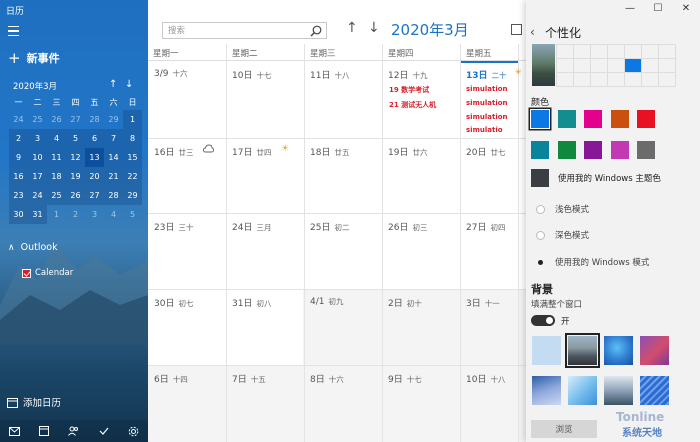 The image size is (700, 442). Describe the element at coordinates (113, 157) in the screenshot. I see `mini-calendar-day: 14` at that location.